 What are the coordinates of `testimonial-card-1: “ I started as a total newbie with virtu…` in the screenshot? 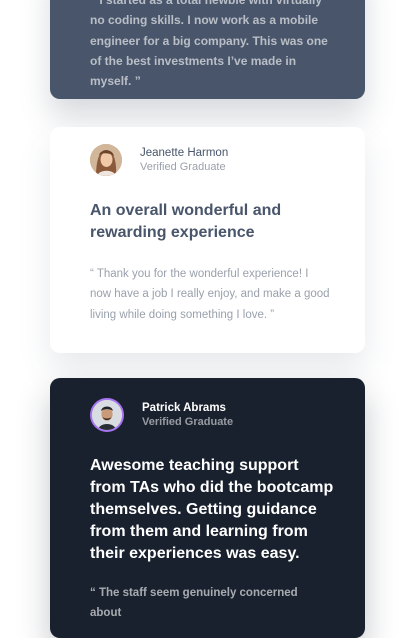 It's located at (207, 49).